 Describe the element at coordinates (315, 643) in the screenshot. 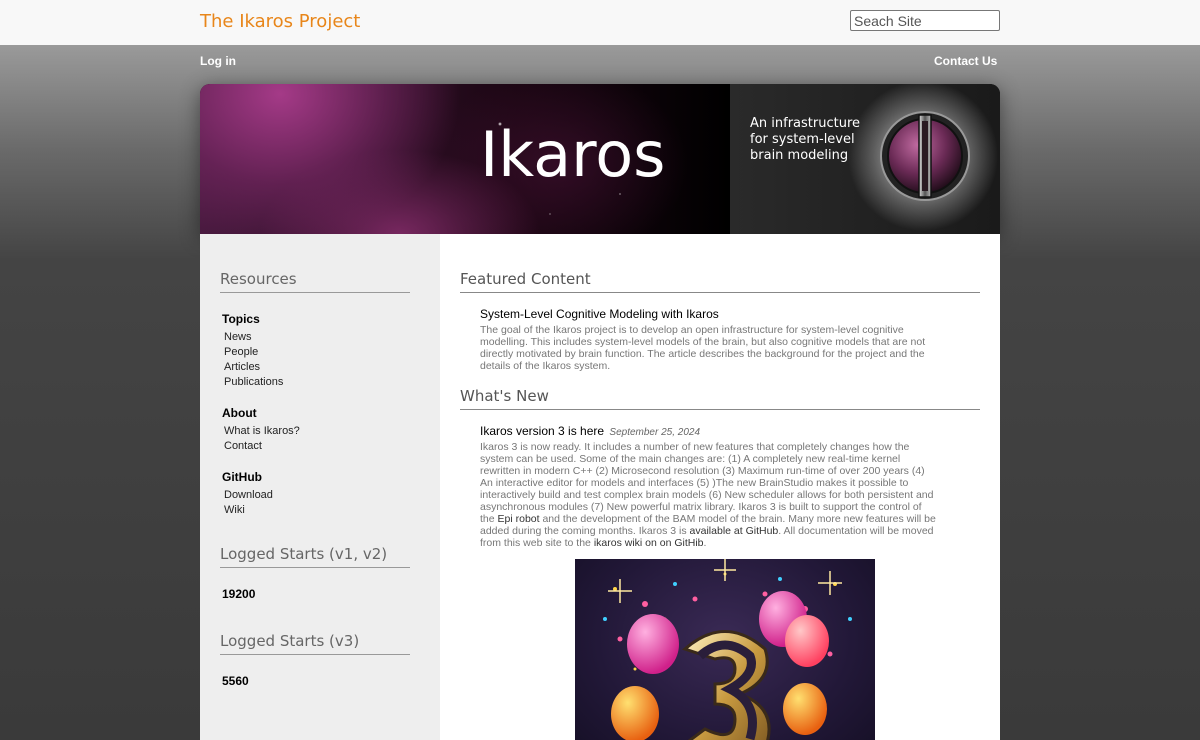

I see `logged-starts-v3-heading: Logged Starts (v3)` at that location.